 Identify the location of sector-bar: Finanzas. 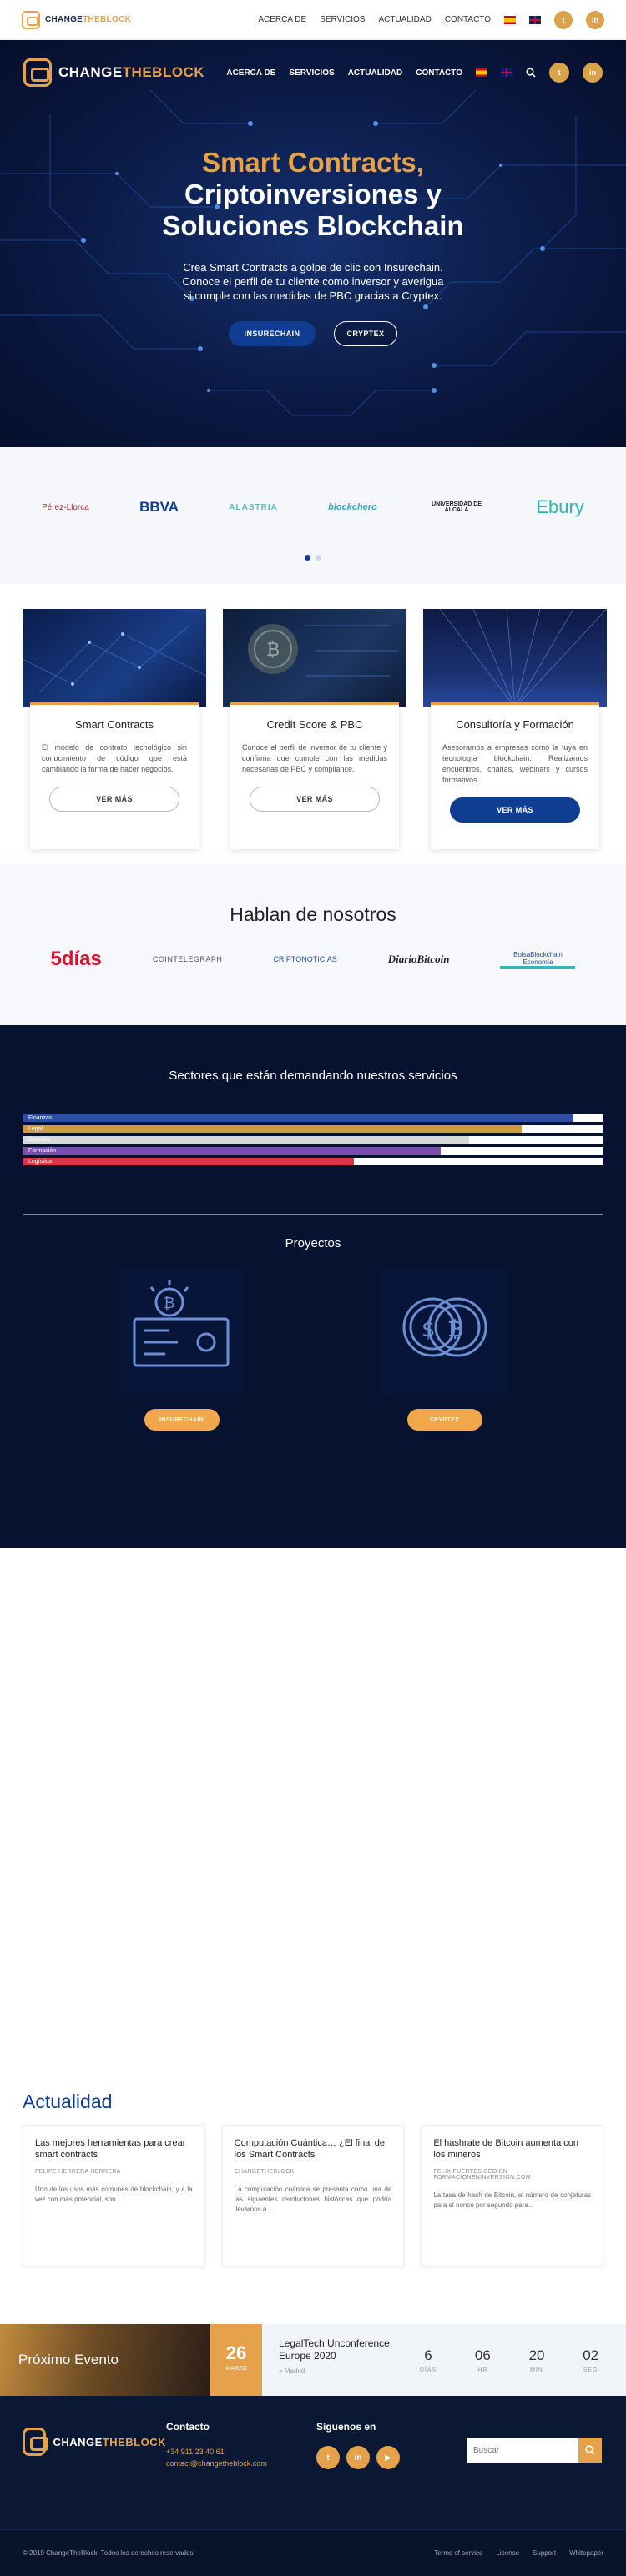
(313, 1118).